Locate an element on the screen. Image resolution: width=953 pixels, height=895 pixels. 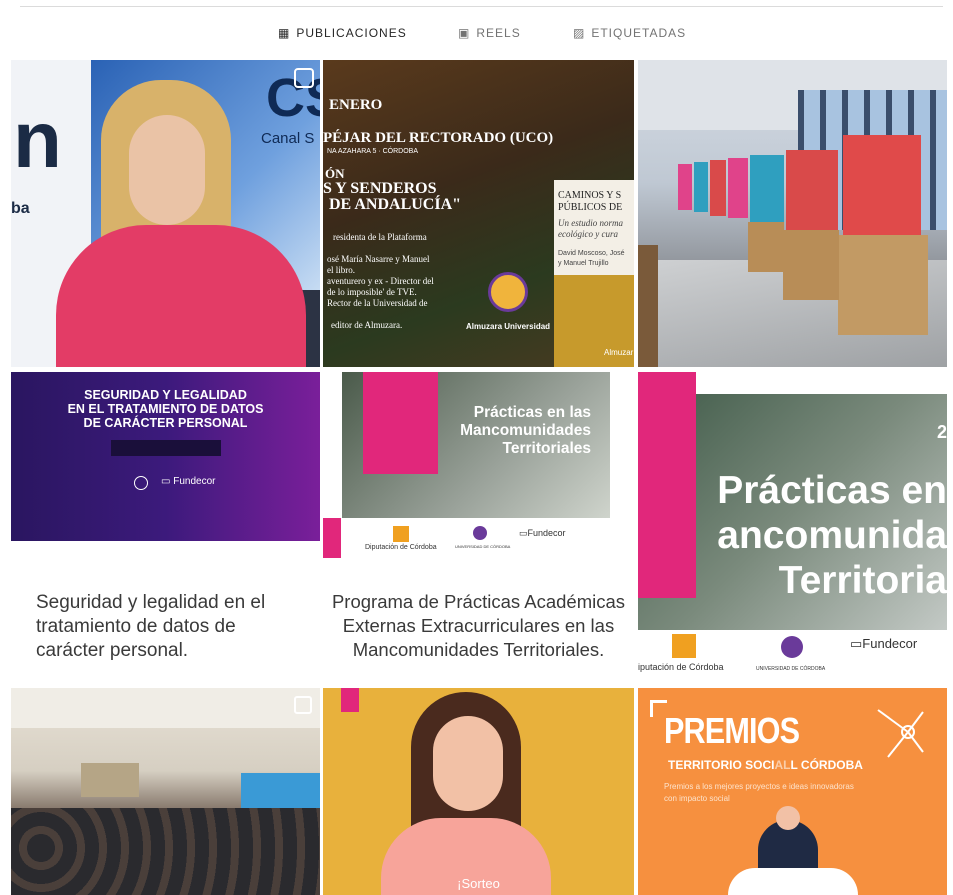
event-address: NA AZAHARA 5 · CÓRDOBA is located at coordinates (373, 151).